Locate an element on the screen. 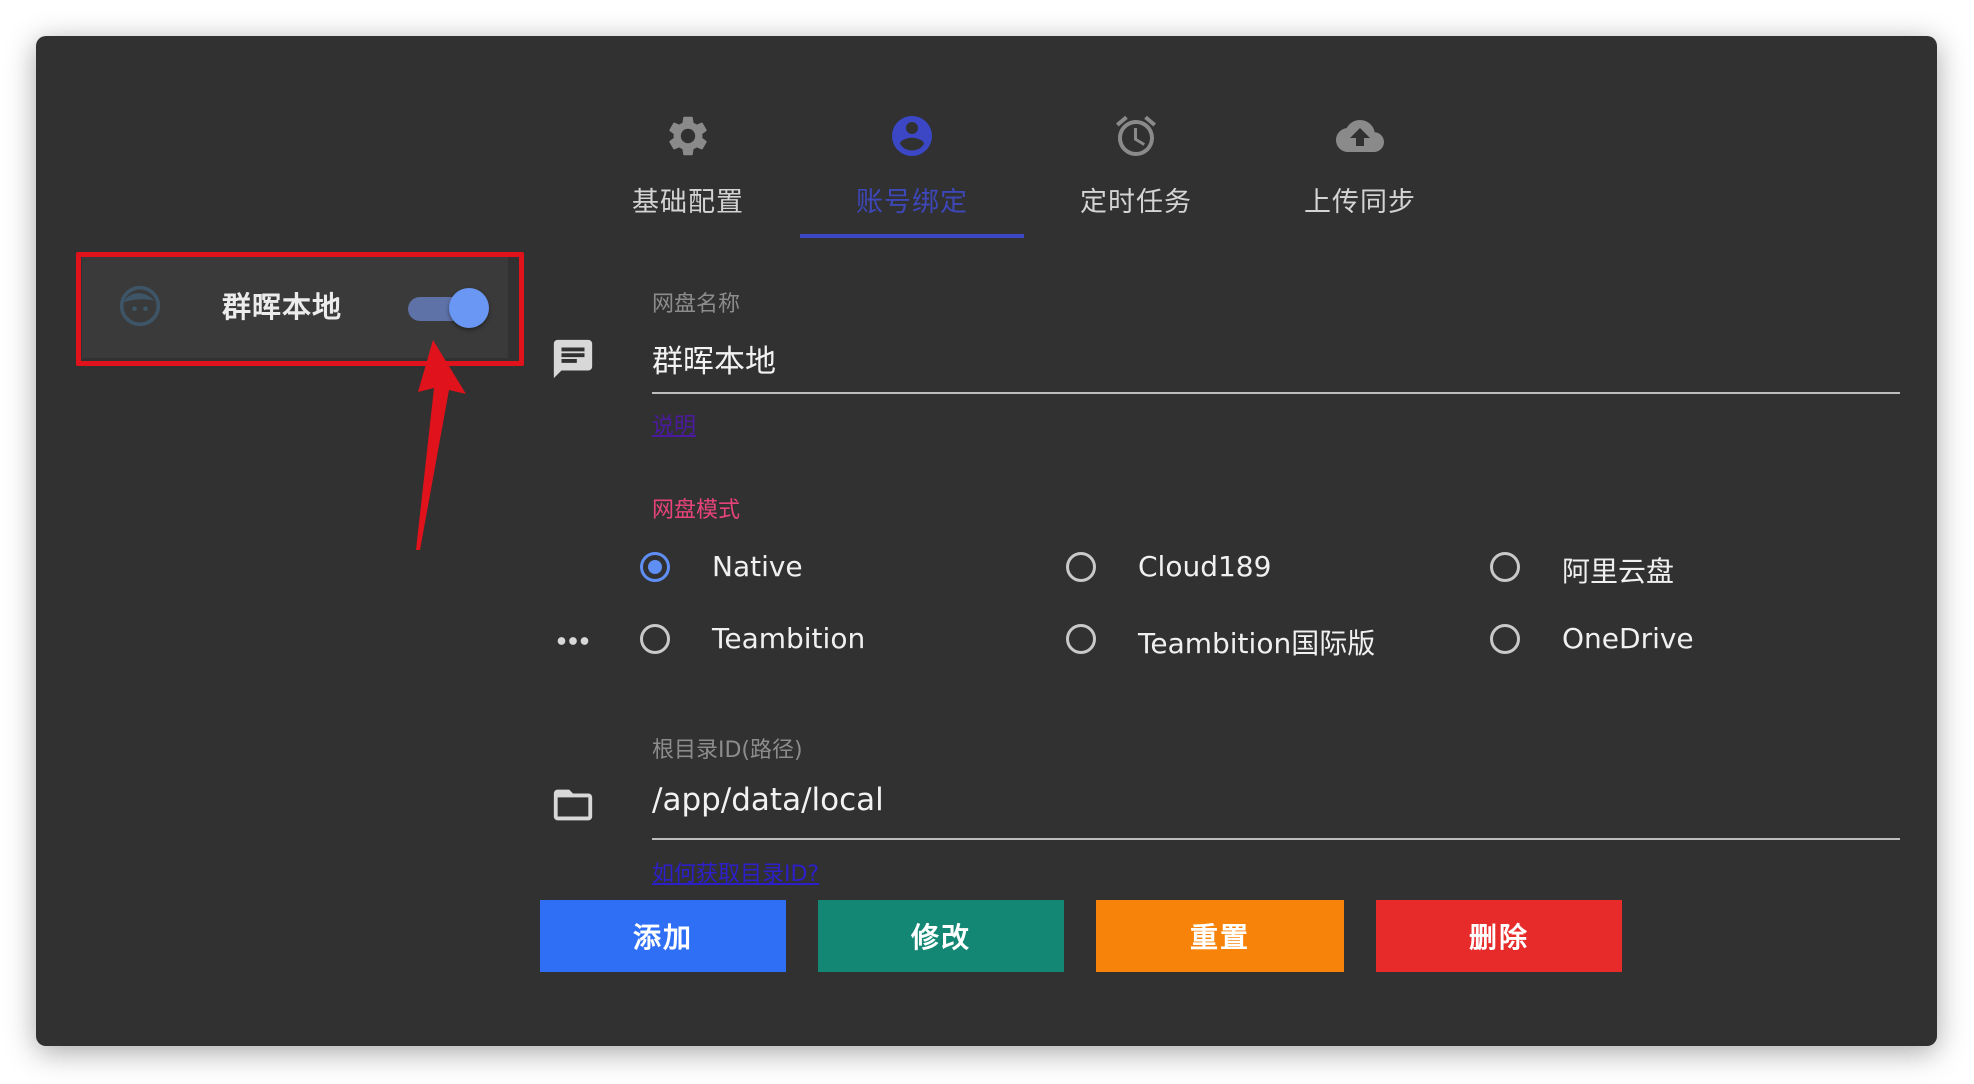 The height and width of the screenshot is (1084, 1974). delete-button: 删除 is located at coordinates (1499, 936).